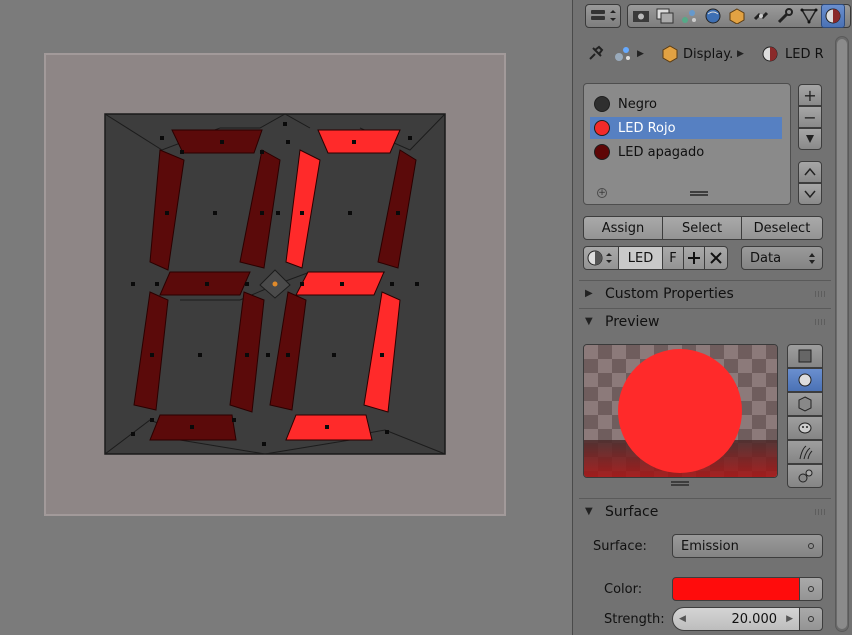 Image resolution: width=852 pixels, height=635 pixels. Describe the element at coordinates (686, 104) in the screenshot. I see `slot-negro: Negro` at that location.